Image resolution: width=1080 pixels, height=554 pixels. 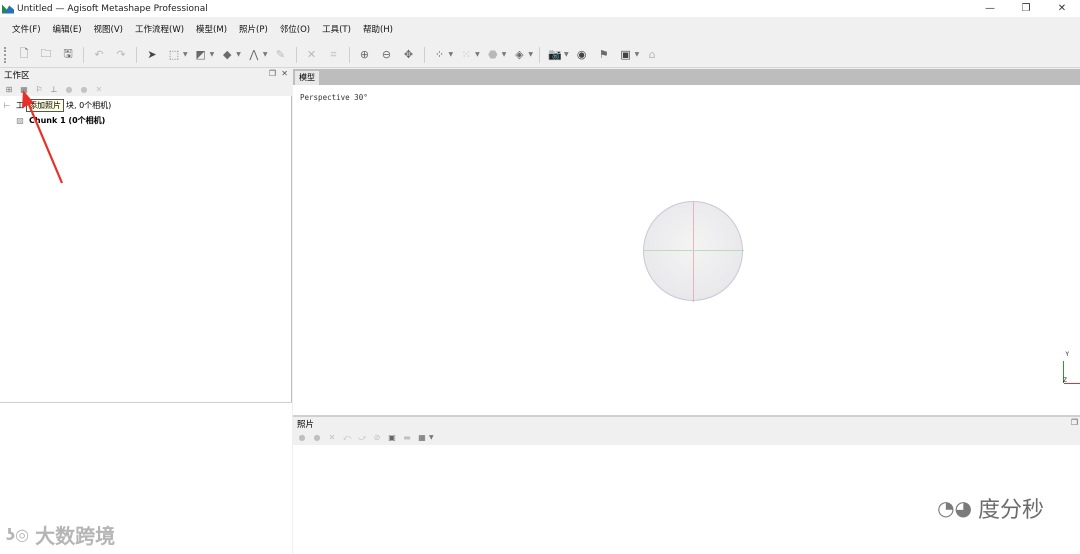 What do you see at coordinates (307, 78) in the screenshot?
I see `tab-model: 模型` at bounding box center [307, 78].